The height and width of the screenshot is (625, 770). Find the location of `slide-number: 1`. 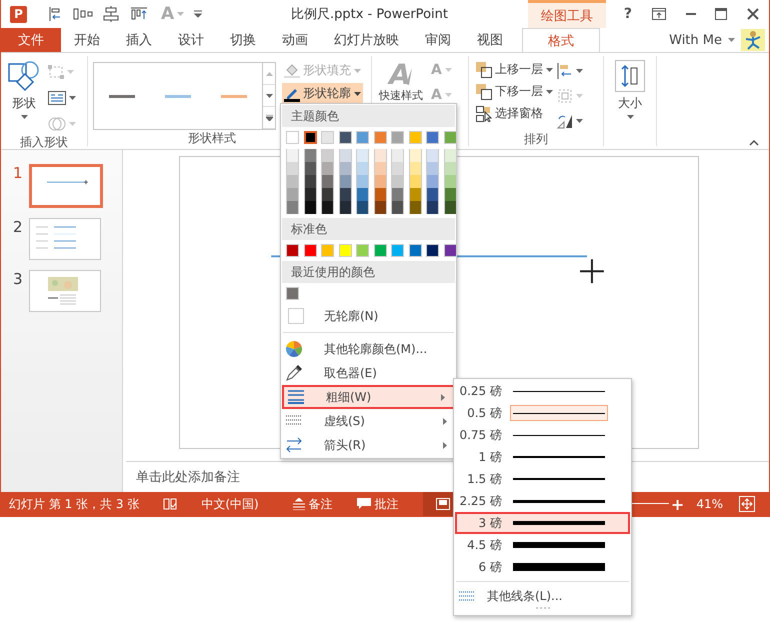

slide-number: 1 is located at coordinates (18, 173).